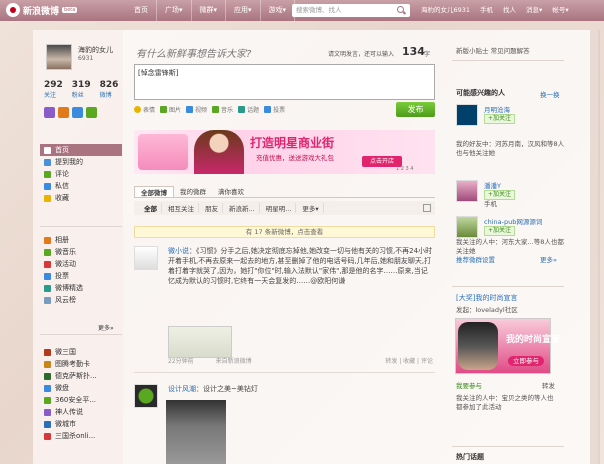 The height and width of the screenshot is (464, 604). What do you see at coordinates (141, 10) in the screenshot?
I see `nav-home: 首页` at bounding box center [141, 10].